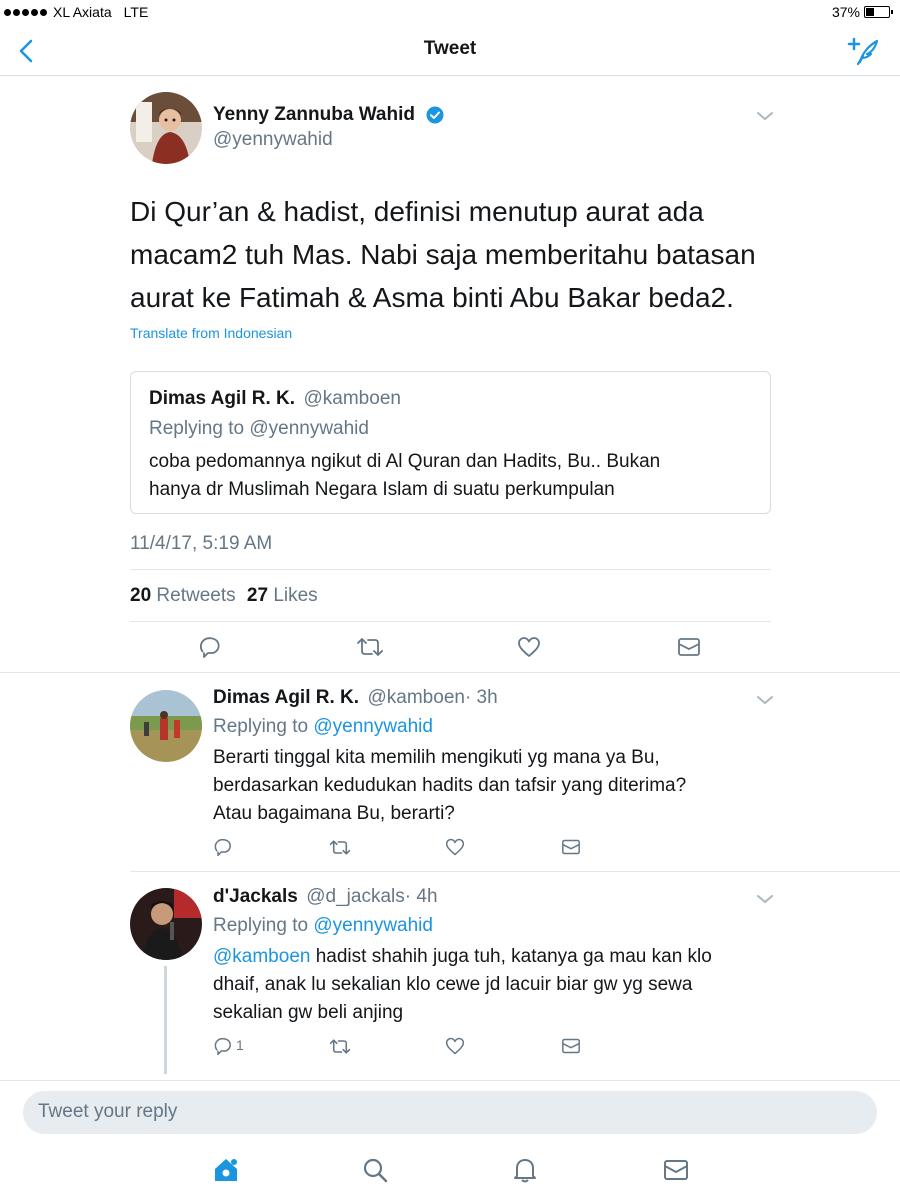 The width and height of the screenshot is (900, 1200). Describe the element at coordinates (334, 813) in the screenshot. I see `reply-text-line: Atau bagaimana Bu, berarti?` at that location.